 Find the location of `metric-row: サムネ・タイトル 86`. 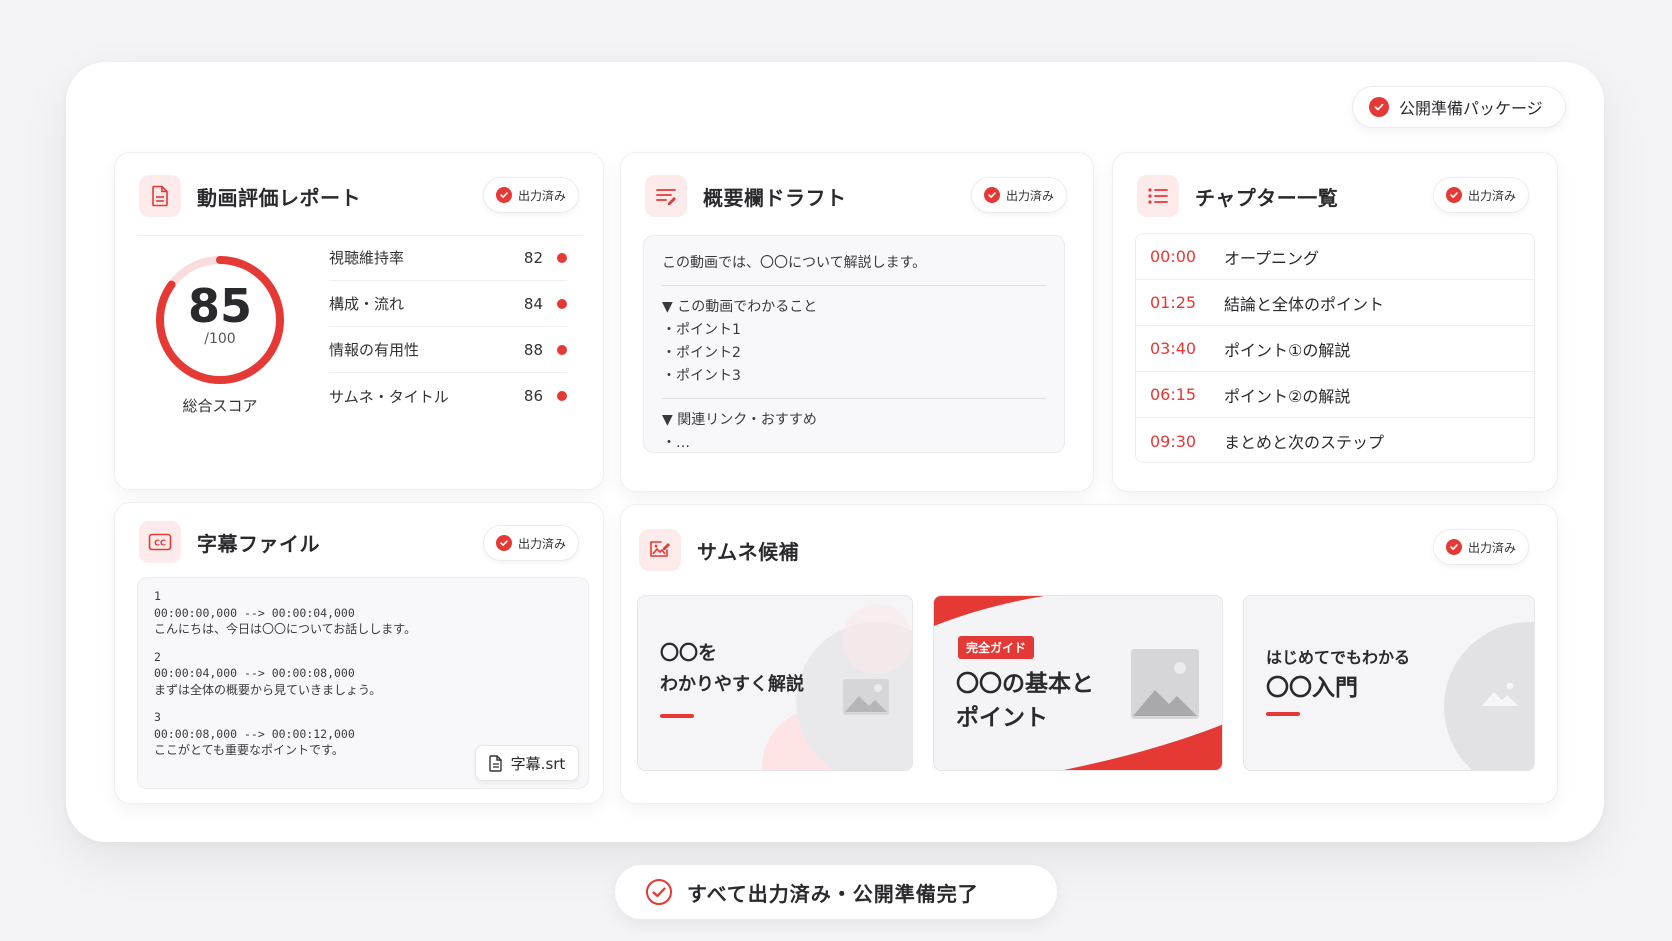

metric-row: サムネ・タイトル 86 is located at coordinates (448, 396).